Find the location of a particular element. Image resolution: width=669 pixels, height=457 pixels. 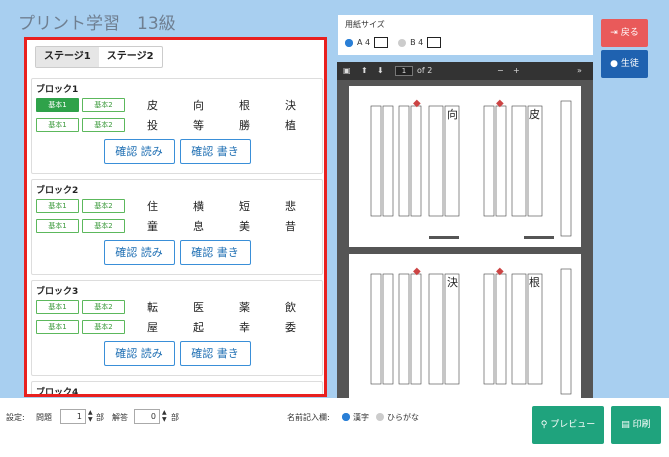

preview-button: ⚲ プレビュー is located at coordinates (568, 425).